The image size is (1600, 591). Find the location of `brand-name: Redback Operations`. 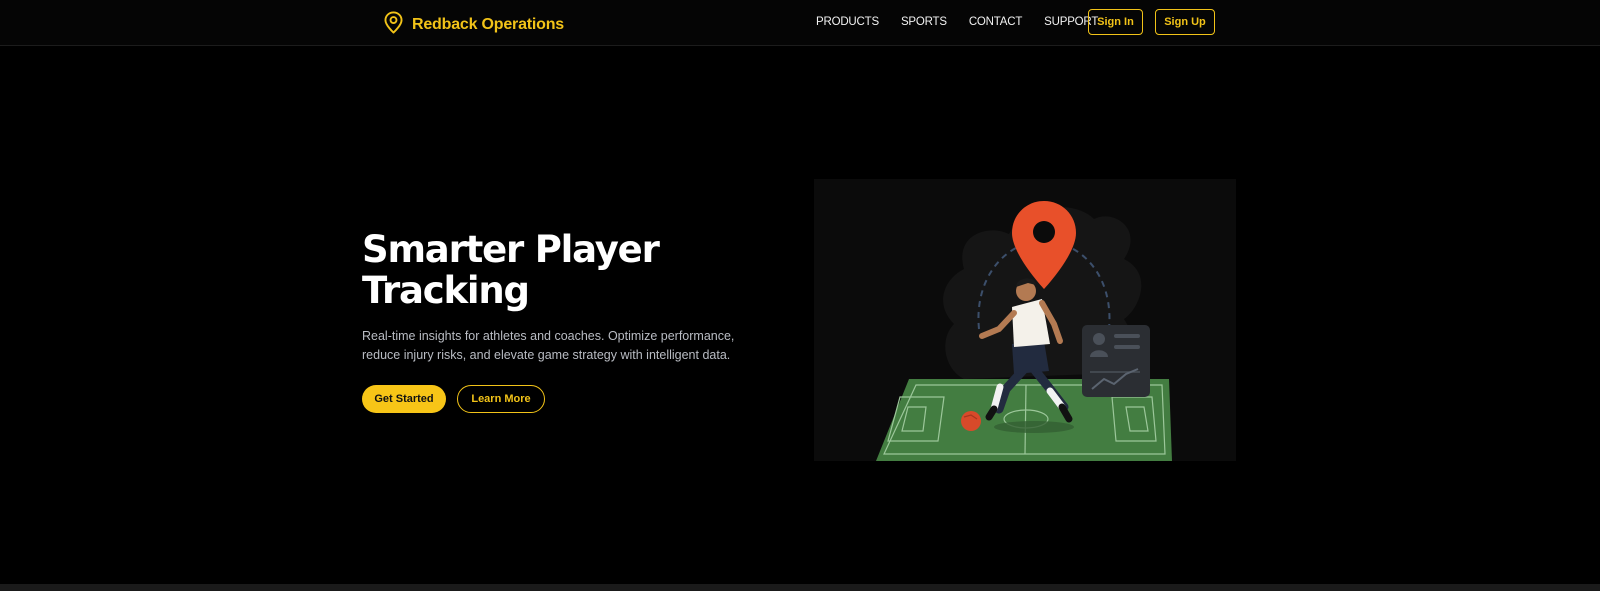

brand-name: Redback Operations is located at coordinates (488, 24).